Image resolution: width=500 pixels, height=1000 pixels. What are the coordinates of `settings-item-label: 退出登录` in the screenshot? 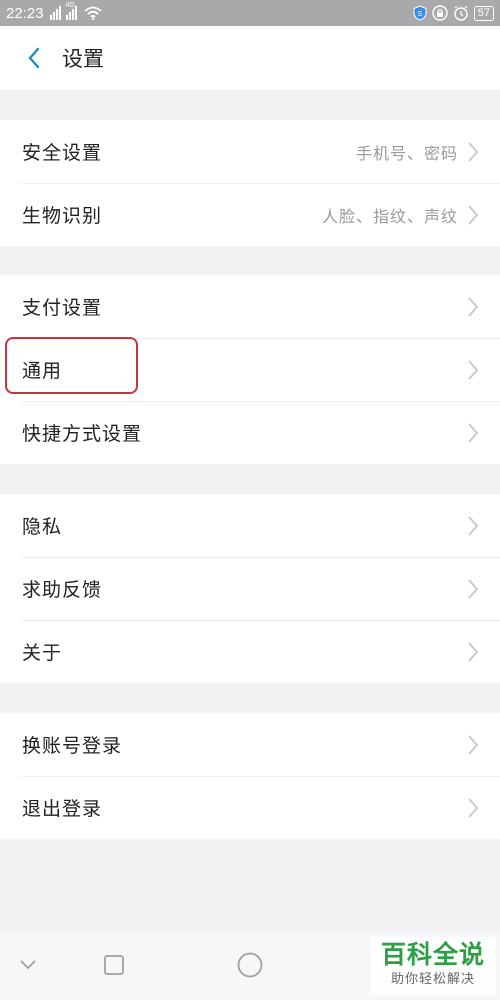 It's located at (62, 809).